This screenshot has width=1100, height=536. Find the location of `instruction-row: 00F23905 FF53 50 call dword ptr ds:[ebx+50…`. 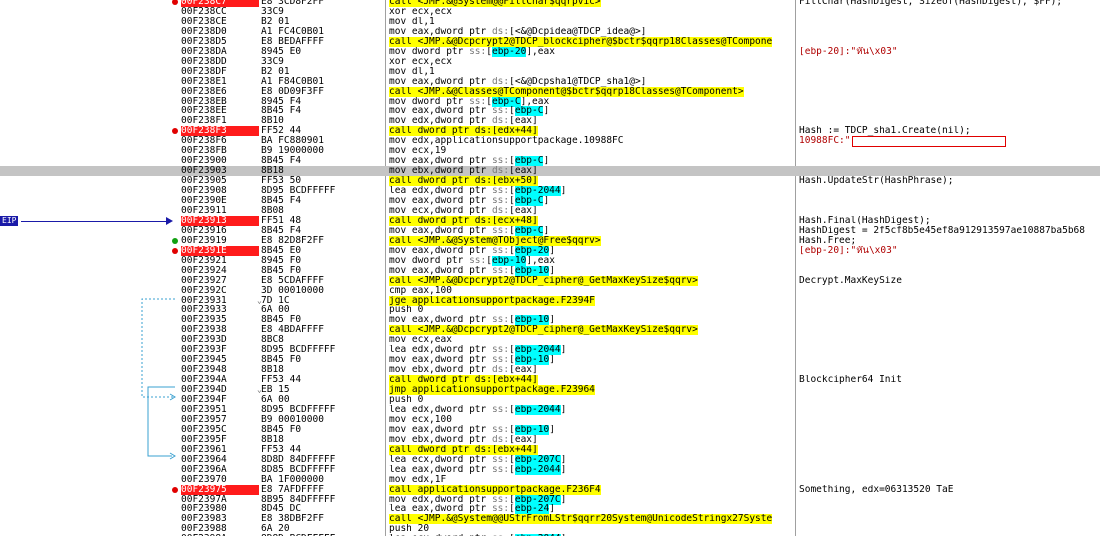

instruction-row: 00F23905 FF53 50 call dword ptr ds:[ebx+50… is located at coordinates (550, 181).